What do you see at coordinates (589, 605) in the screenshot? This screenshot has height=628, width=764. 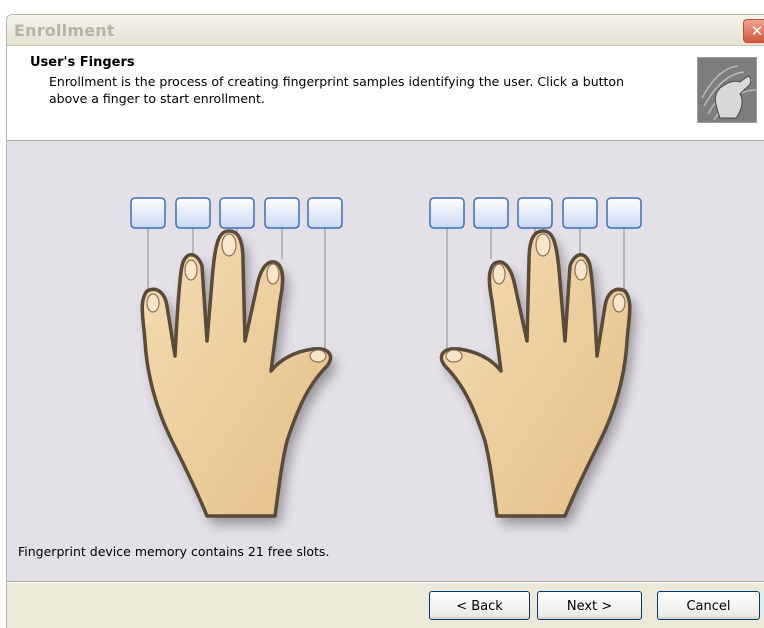 I see `next-button: Next >` at bounding box center [589, 605].